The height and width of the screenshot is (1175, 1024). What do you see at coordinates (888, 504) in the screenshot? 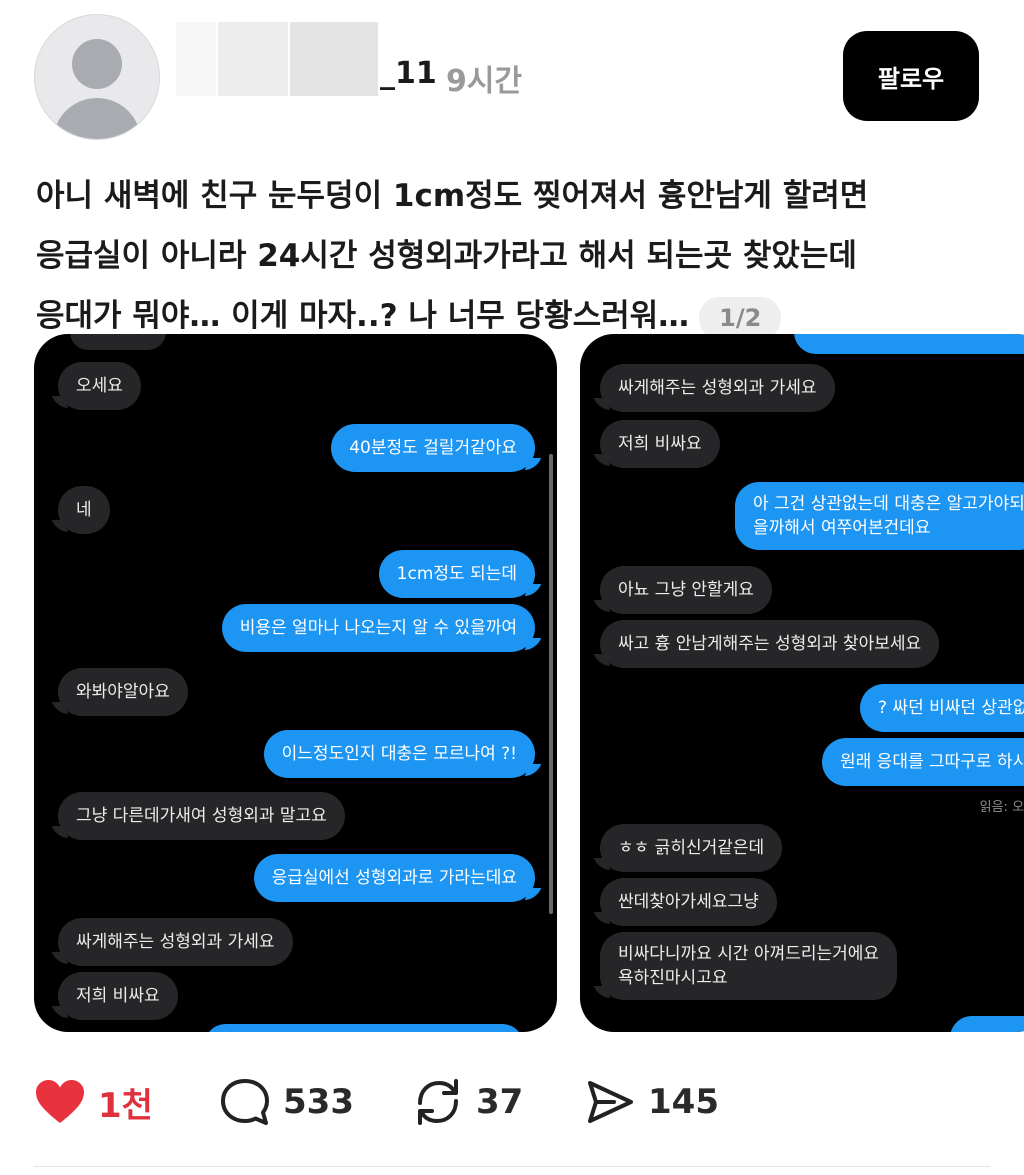
I see `chat-bubble-line: 아 그건 상관없는데 대충은 알고가야되` at bounding box center [888, 504].